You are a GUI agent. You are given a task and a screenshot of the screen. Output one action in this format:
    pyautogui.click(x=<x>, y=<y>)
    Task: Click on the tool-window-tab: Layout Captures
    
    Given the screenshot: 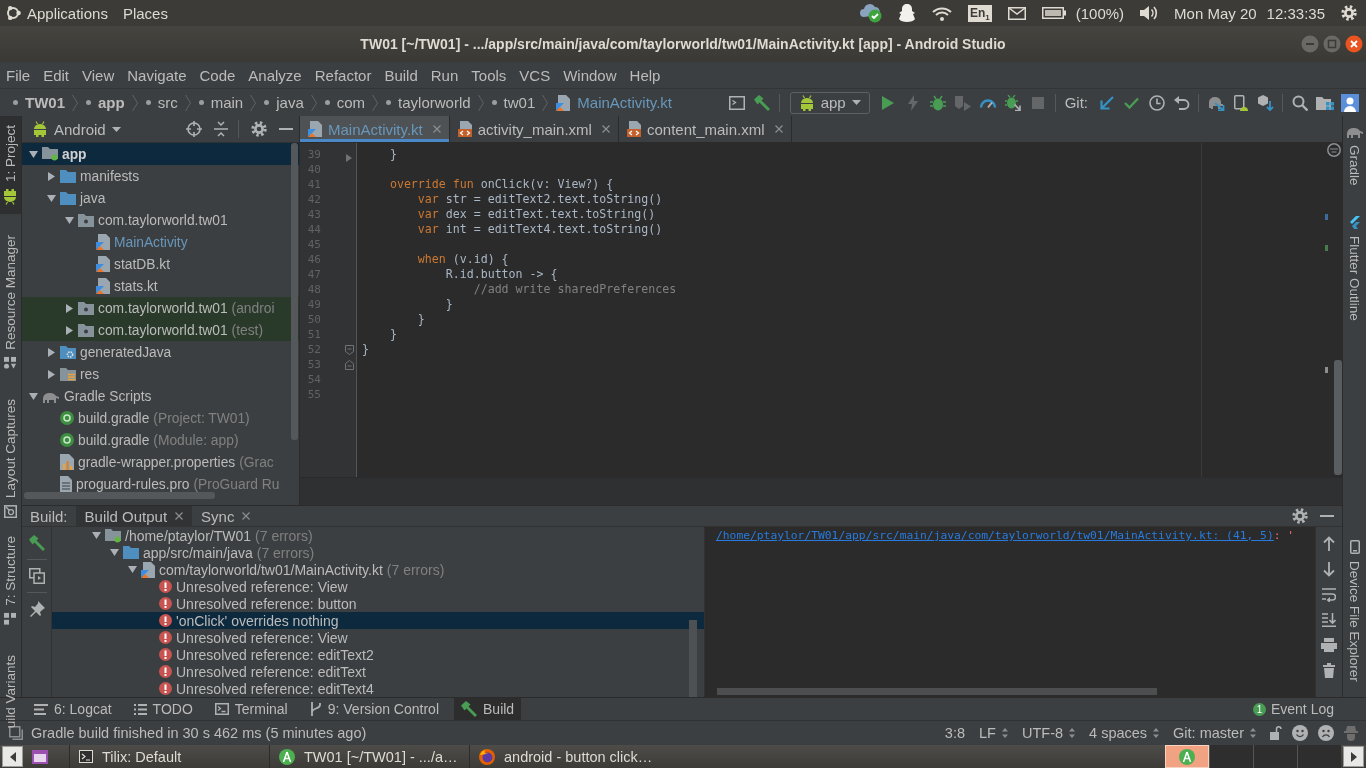 What is the action you would take?
    pyautogui.click(x=10, y=458)
    